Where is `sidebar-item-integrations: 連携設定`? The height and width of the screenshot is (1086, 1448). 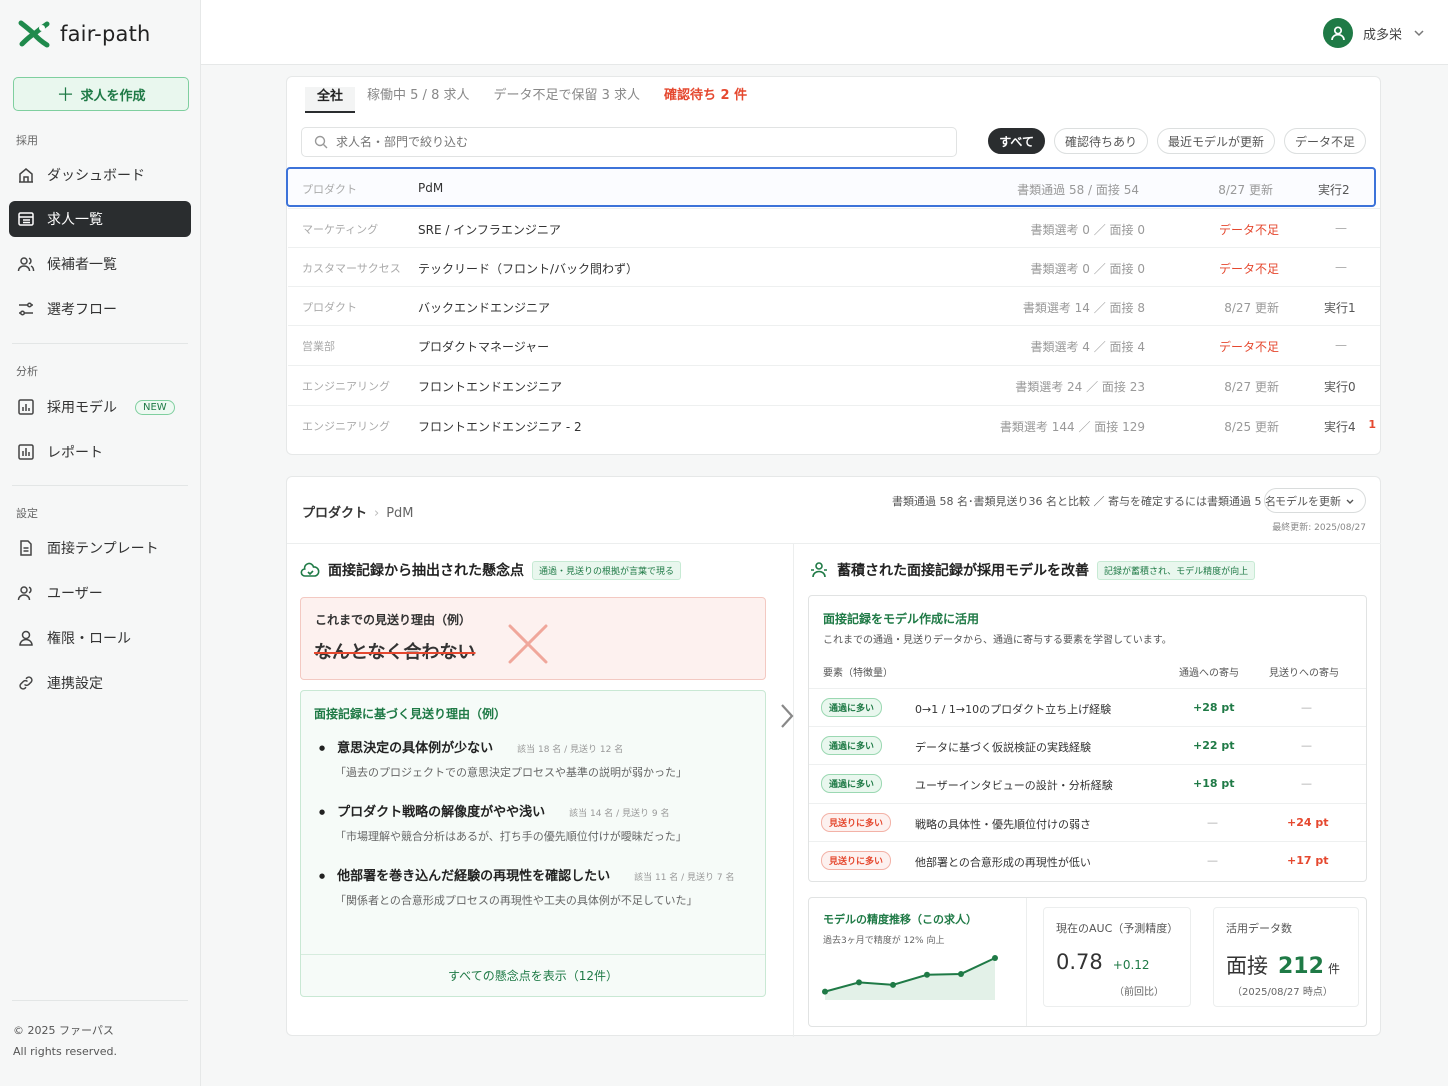
sidebar-item-integrations: 連携設定 is located at coordinates (100, 683).